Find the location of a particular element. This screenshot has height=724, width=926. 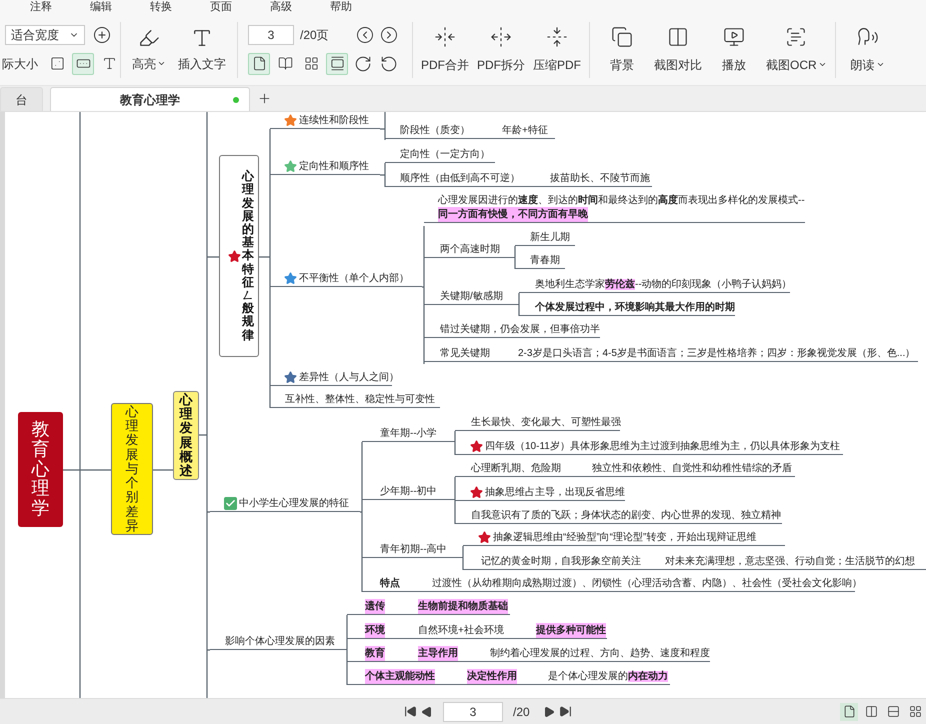

topic-text: 影响个体心理发展的因素 is located at coordinates (280, 641).